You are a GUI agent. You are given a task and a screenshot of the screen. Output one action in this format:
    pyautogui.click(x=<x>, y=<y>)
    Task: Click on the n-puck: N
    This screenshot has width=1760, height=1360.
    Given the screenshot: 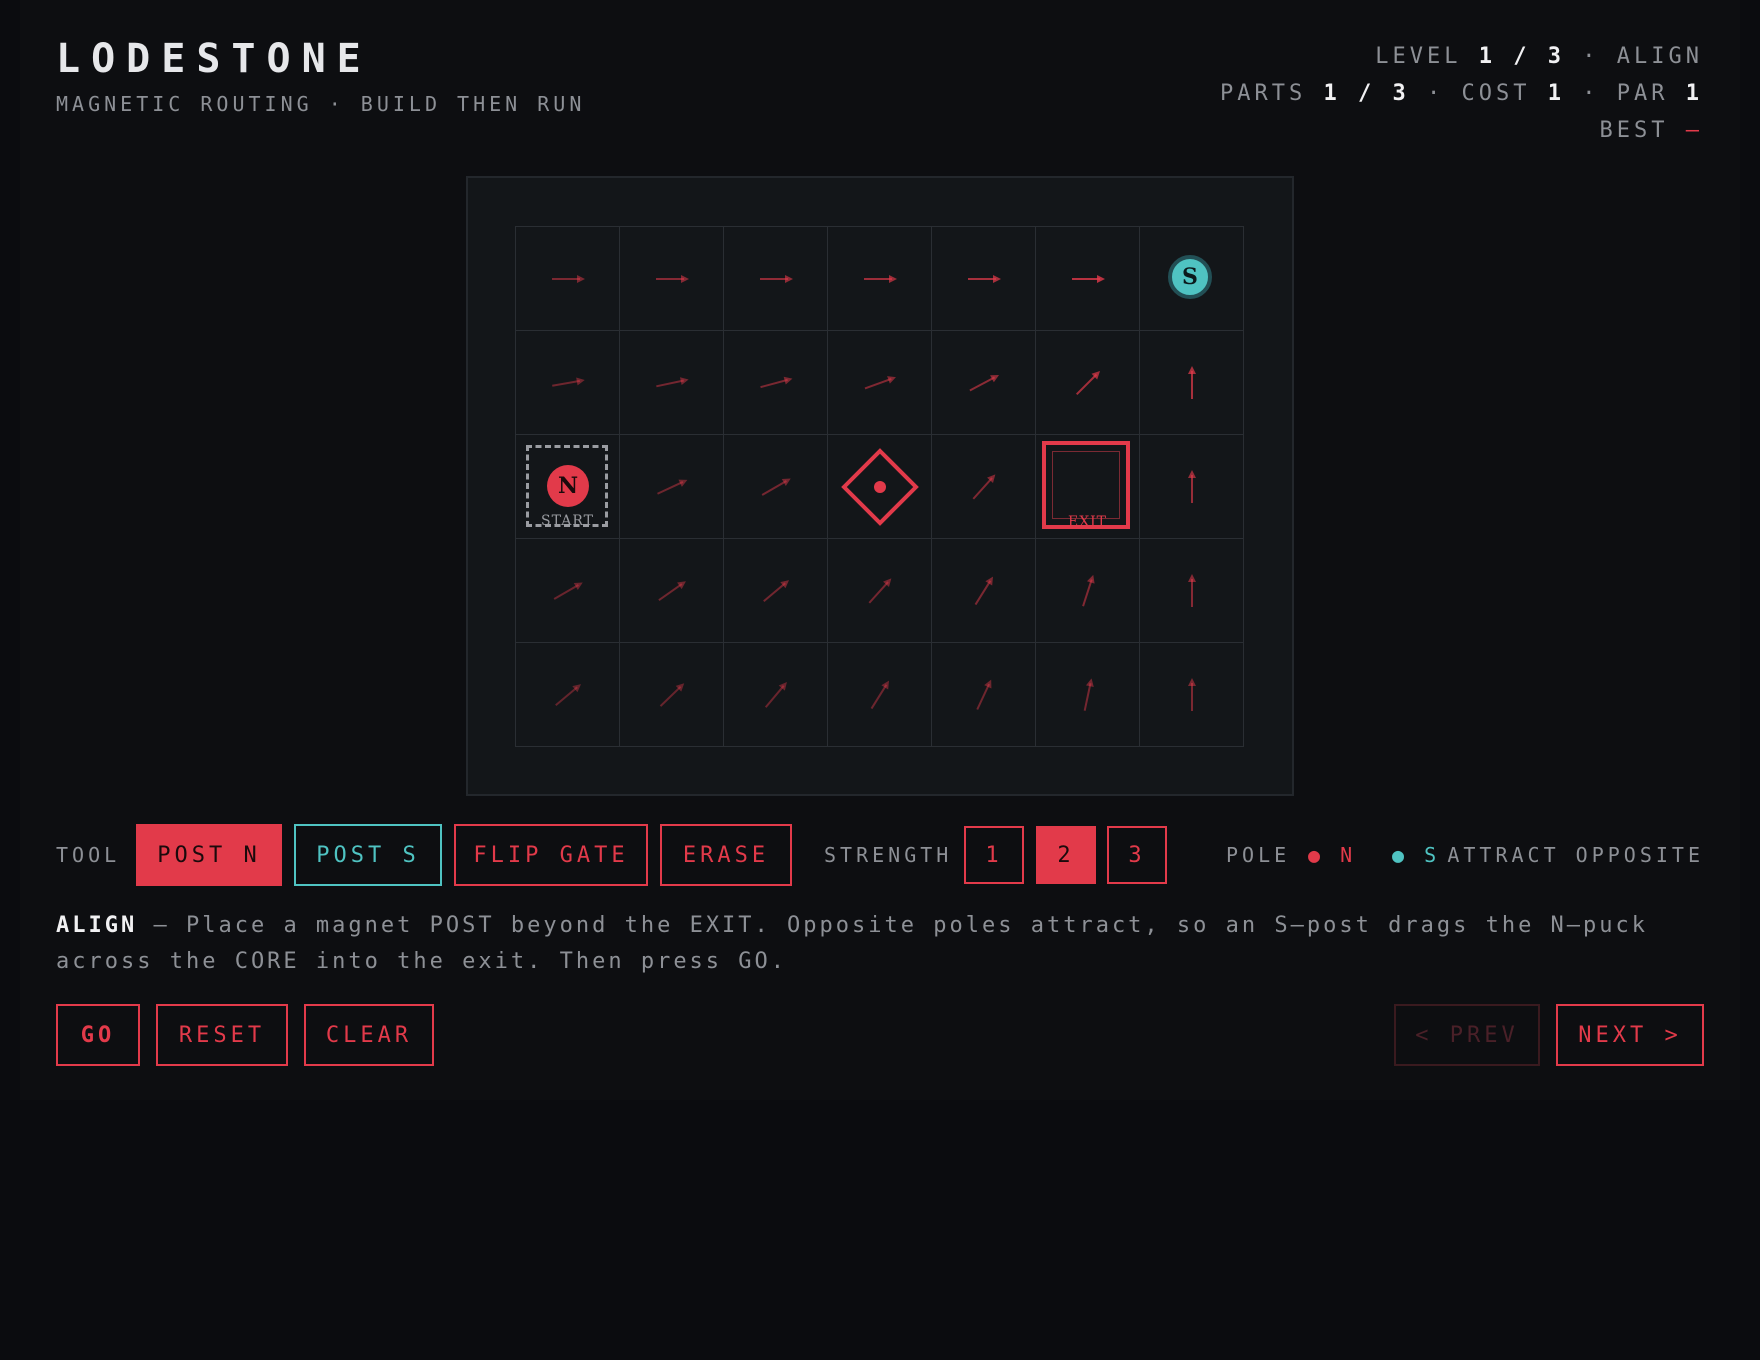 What is the action you would take?
    pyautogui.click(x=568, y=486)
    